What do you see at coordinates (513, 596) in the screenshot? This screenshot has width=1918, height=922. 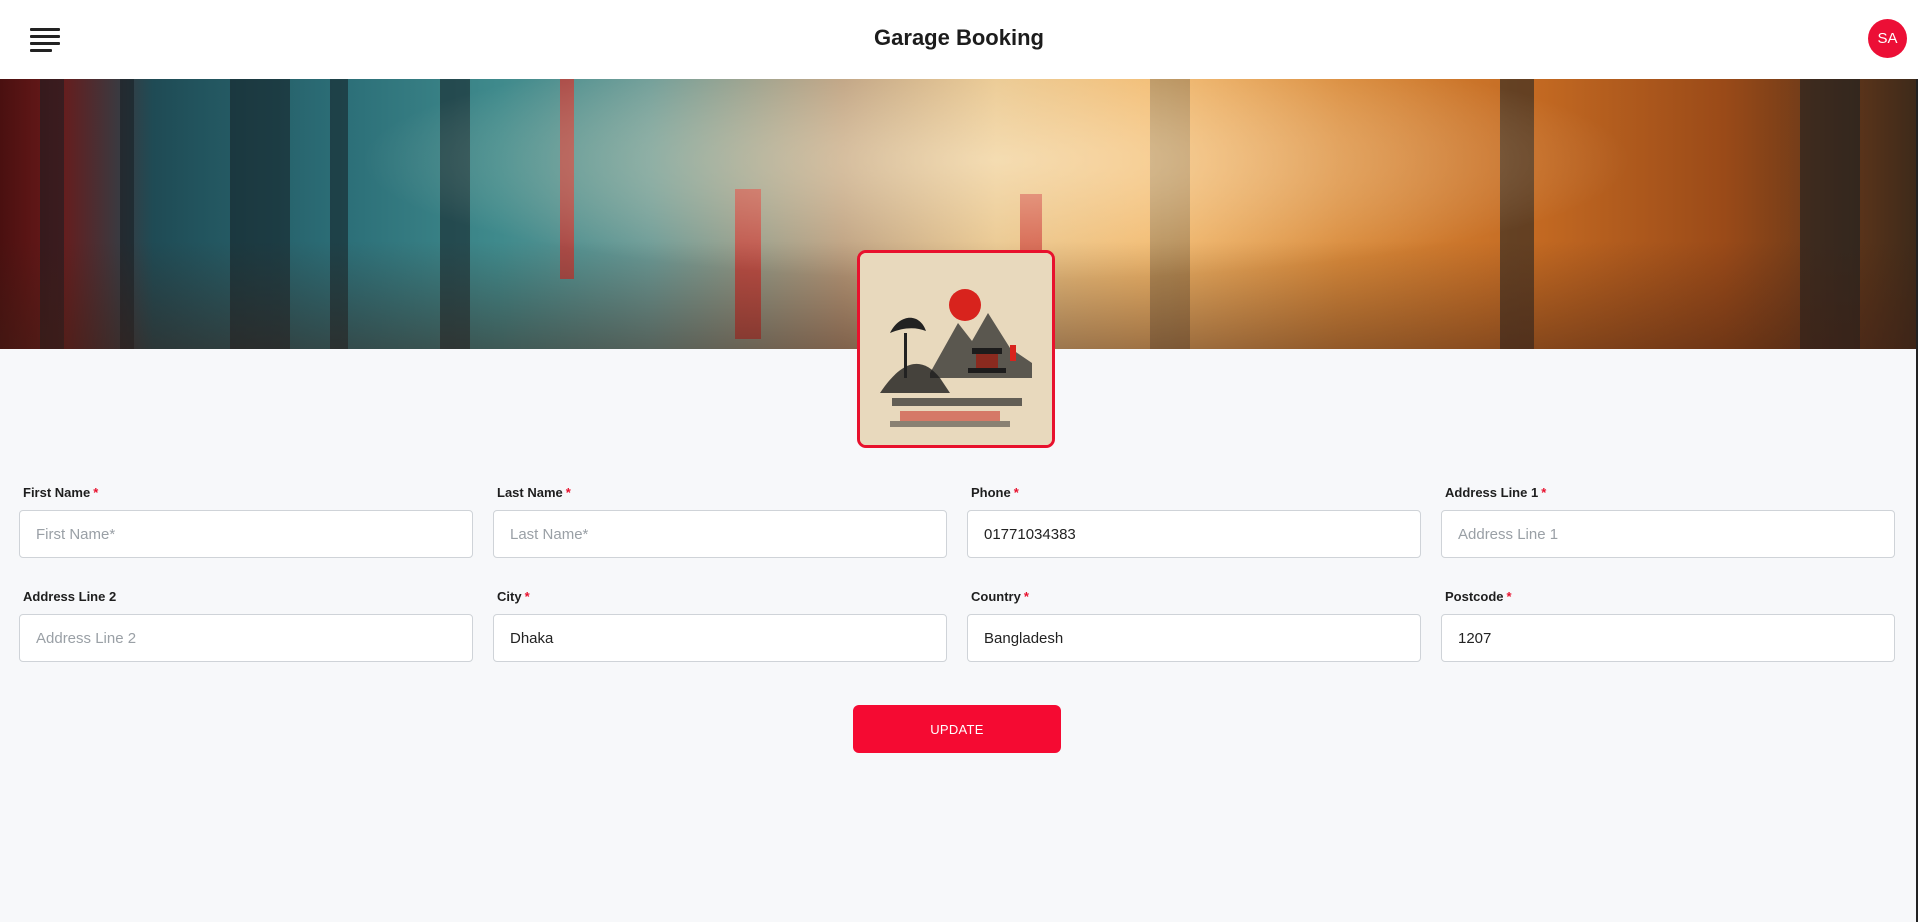 I see `city-label: City *` at bounding box center [513, 596].